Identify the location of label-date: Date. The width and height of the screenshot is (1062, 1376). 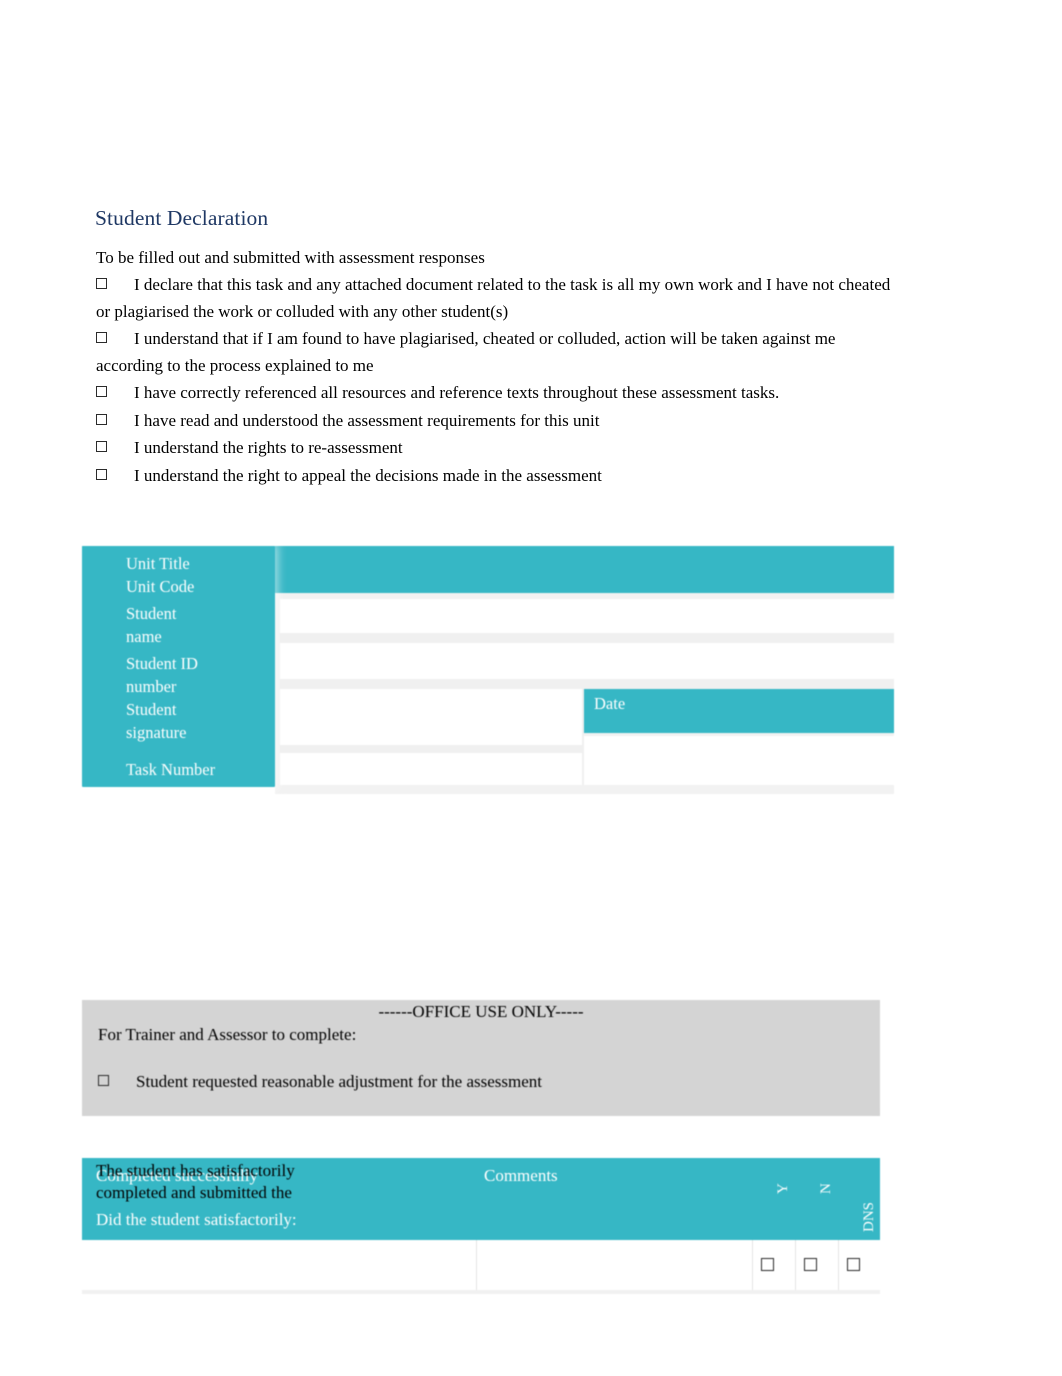
(610, 703).